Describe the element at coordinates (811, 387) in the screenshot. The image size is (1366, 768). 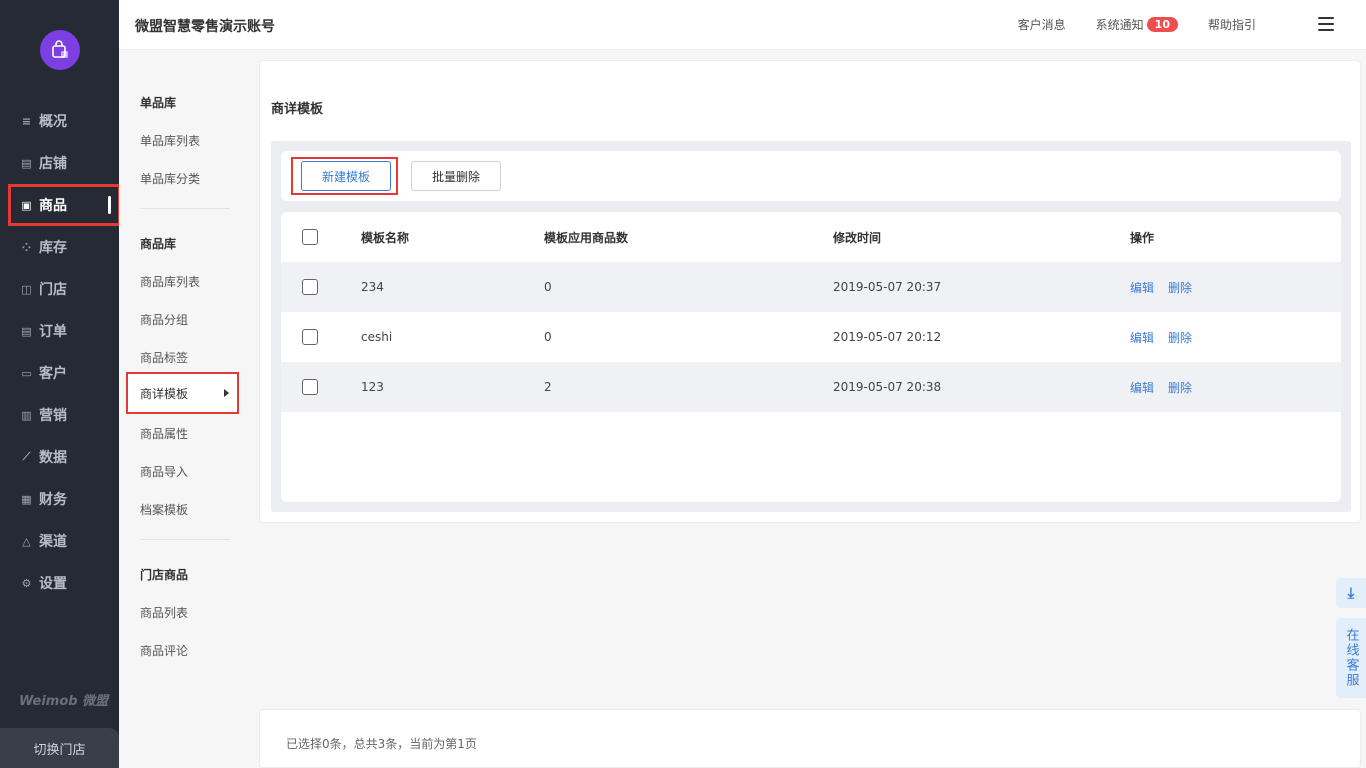
I see `table-row: 123 2 2019-05-07 20:38 编辑 删除` at that location.